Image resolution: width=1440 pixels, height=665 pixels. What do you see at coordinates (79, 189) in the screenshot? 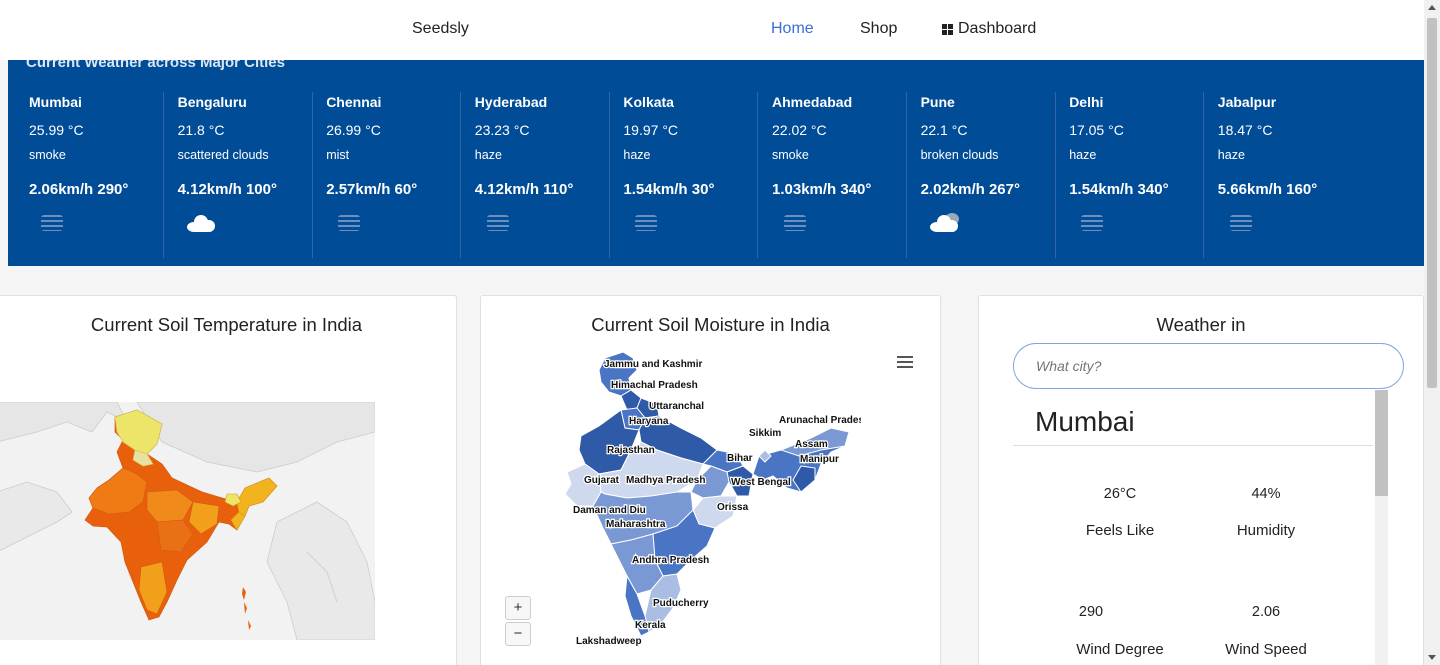
I see `city-wind: 2.06km/h 290°` at bounding box center [79, 189].